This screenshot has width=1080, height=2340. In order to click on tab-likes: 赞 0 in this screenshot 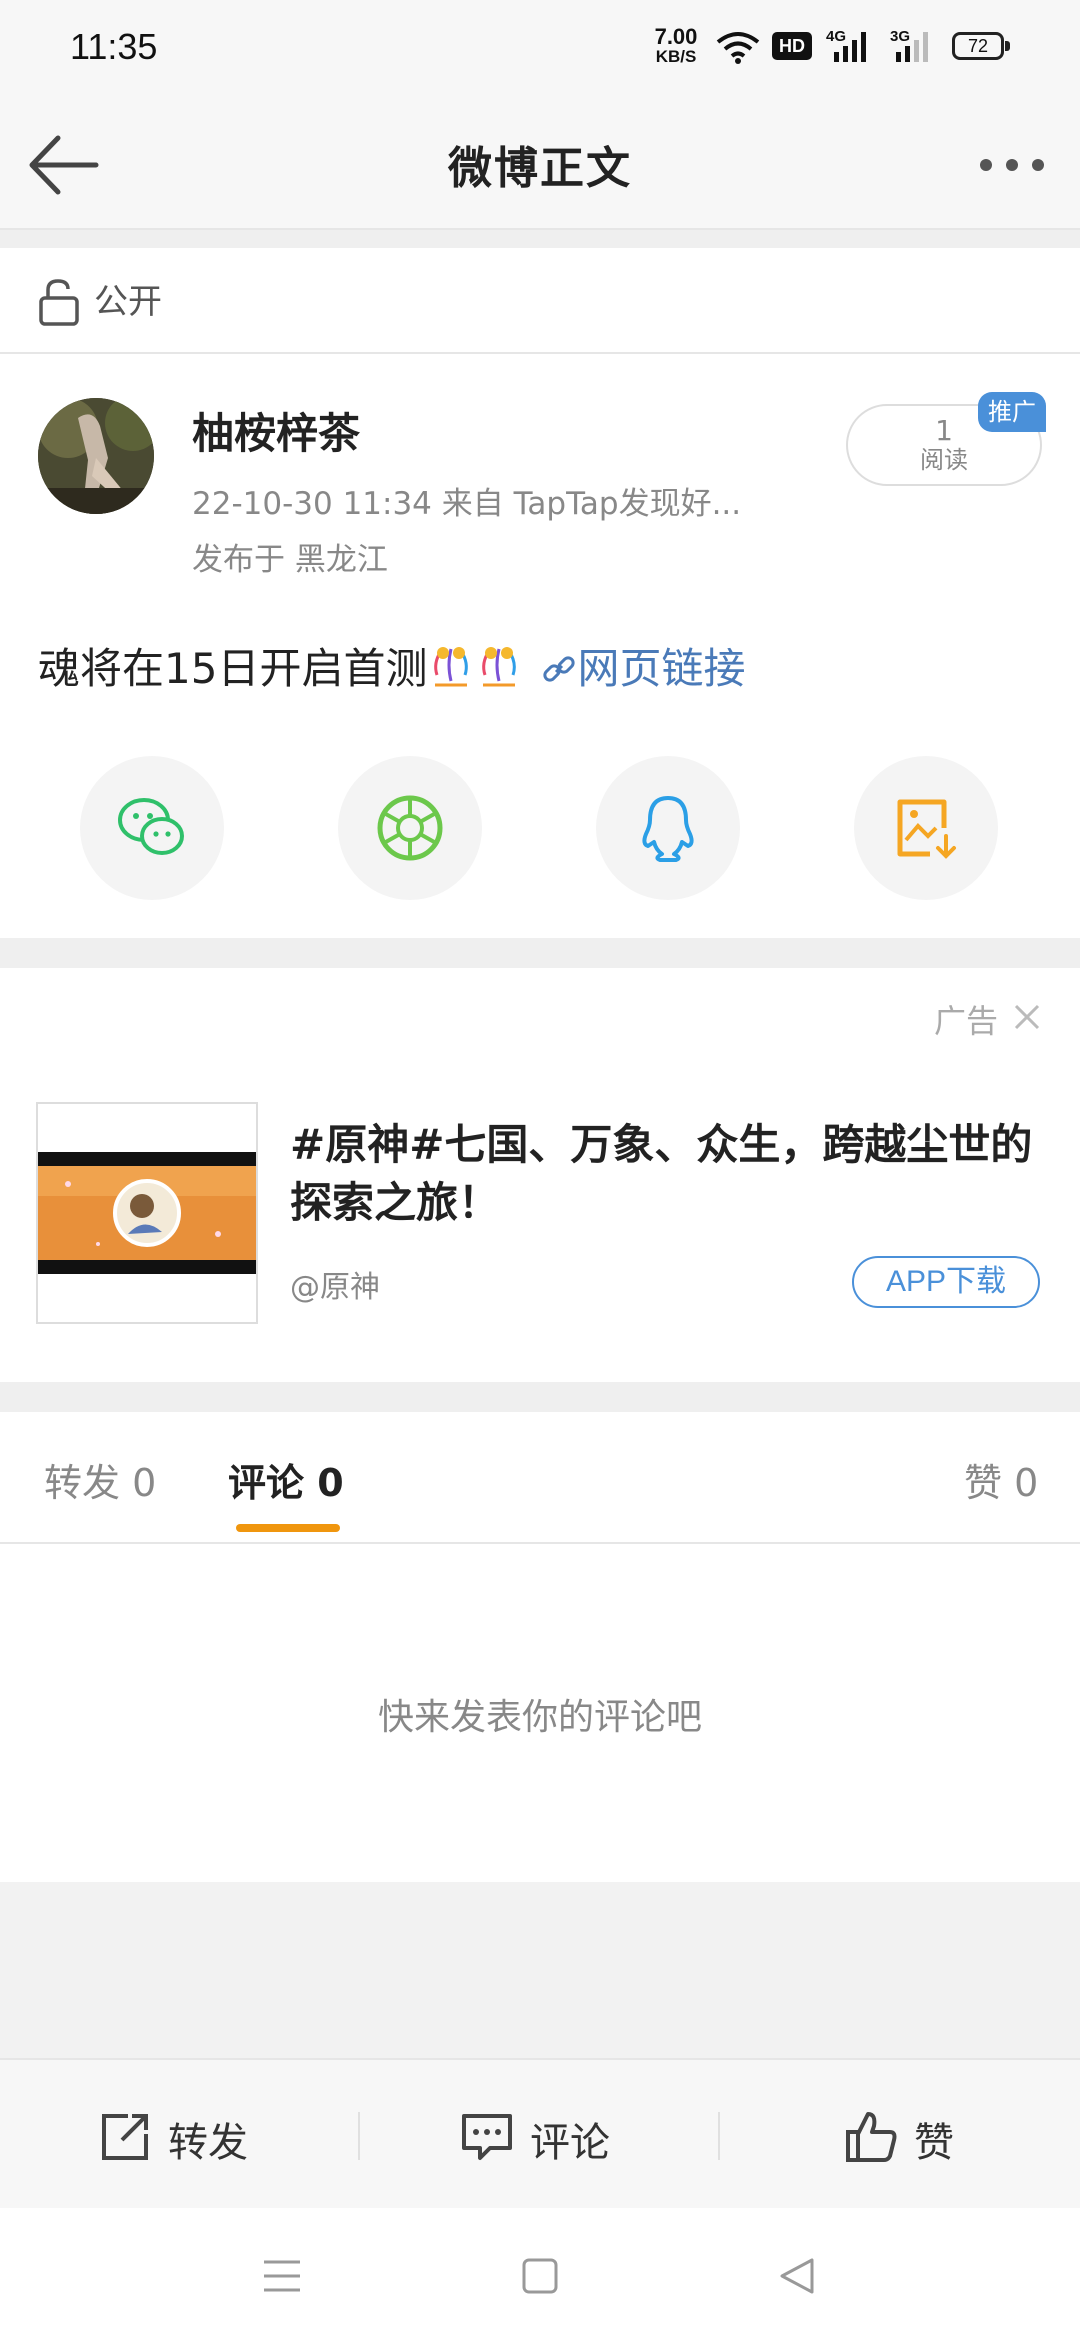, I will do `click(1001, 1479)`.